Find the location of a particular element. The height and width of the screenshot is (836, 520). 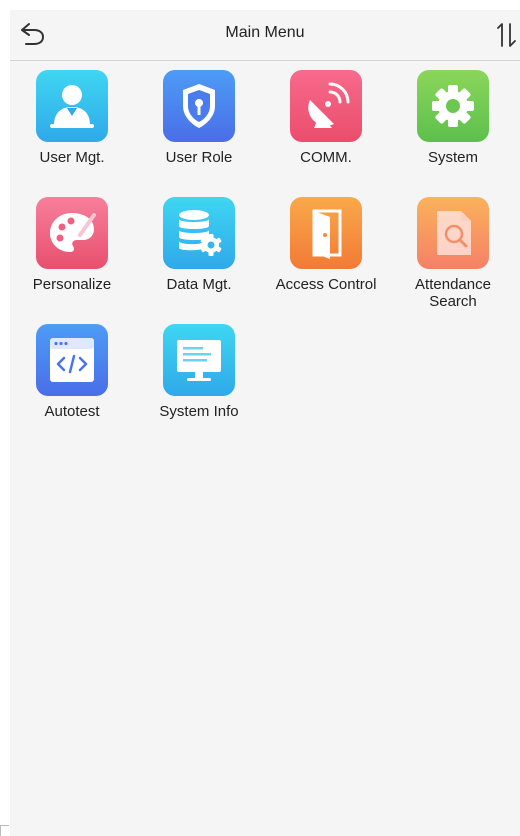

menu-item-label: Data Mgt. is located at coordinates (199, 284).